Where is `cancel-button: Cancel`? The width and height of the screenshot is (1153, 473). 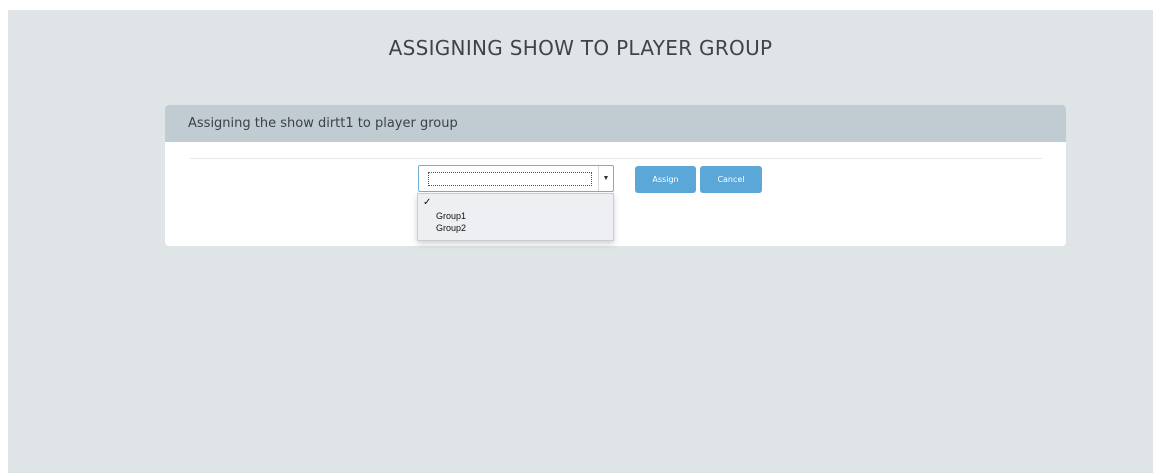 cancel-button: Cancel is located at coordinates (731, 179).